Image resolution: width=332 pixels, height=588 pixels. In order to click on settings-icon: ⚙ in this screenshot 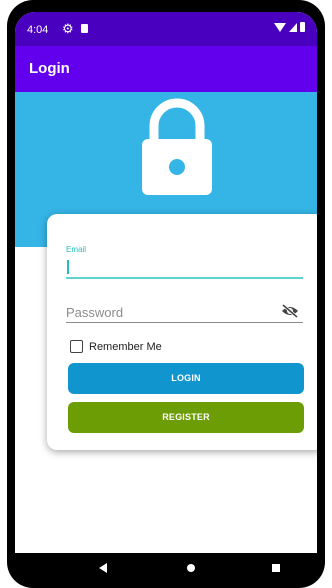, I will do `click(68, 28)`.